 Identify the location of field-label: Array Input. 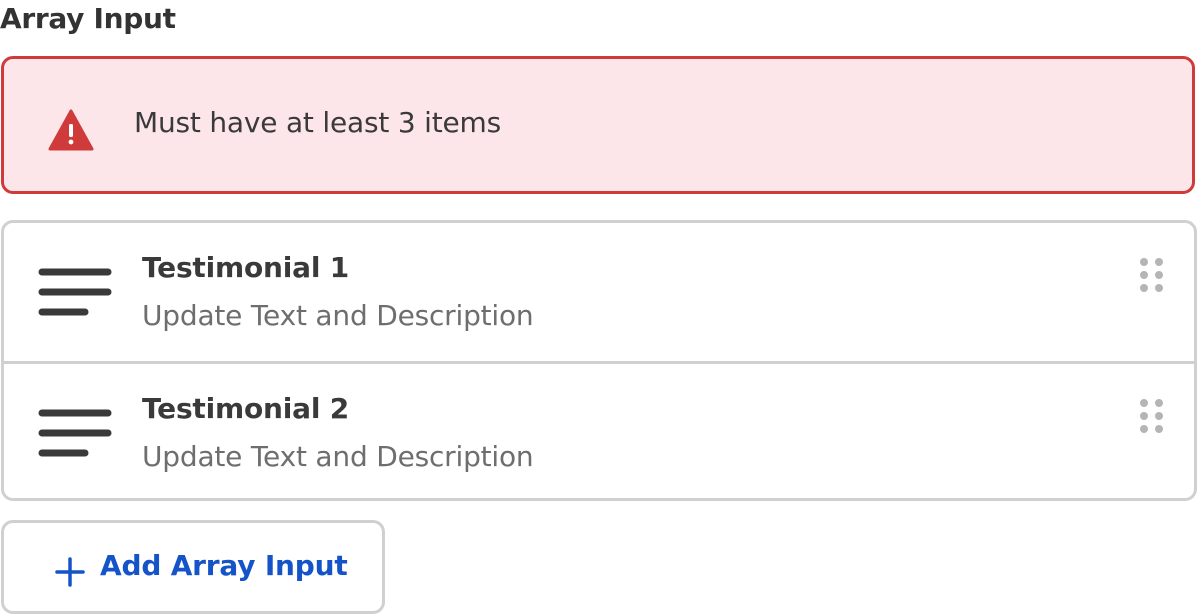
(88, 18).